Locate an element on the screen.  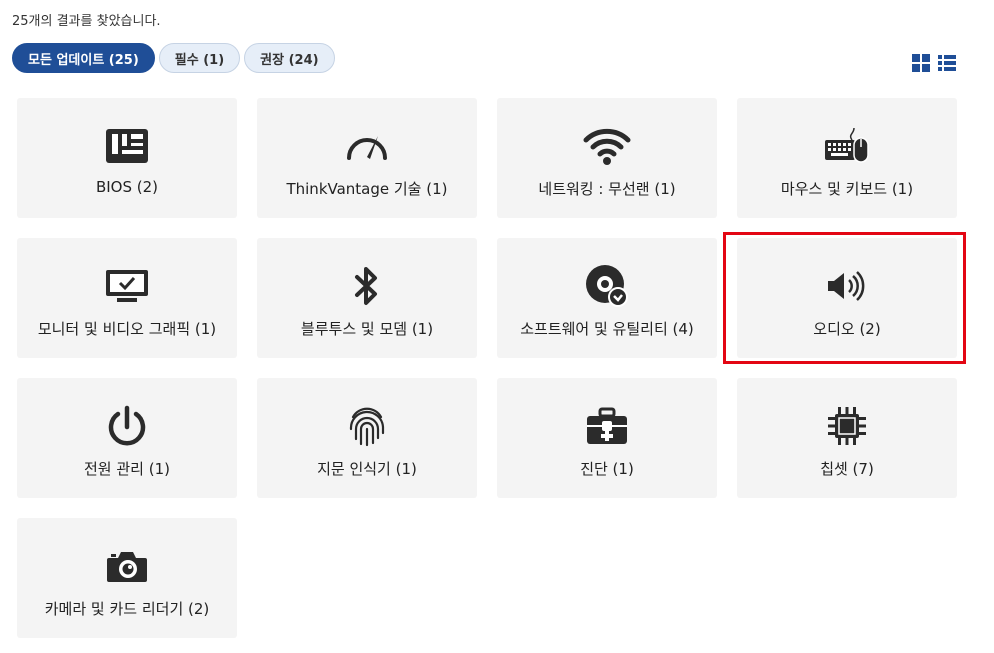
category-card-wireless: 네트워킹 : 무선랜 (1) is located at coordinates (607, 158).